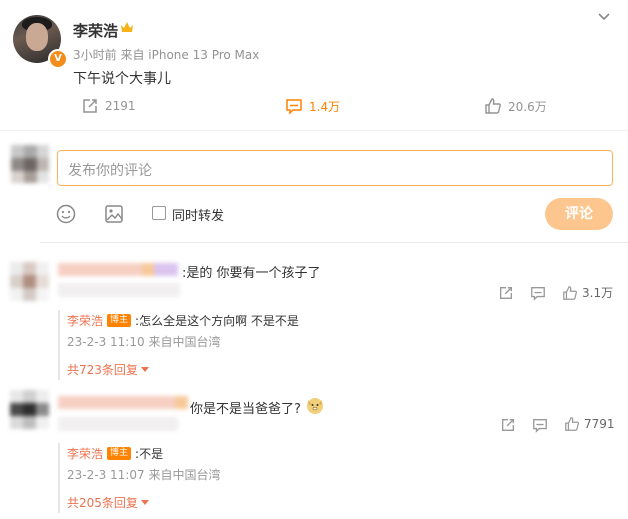  Describe the element at coordinates (314, 130) in the screenshot. I see `section-divider` at that location.